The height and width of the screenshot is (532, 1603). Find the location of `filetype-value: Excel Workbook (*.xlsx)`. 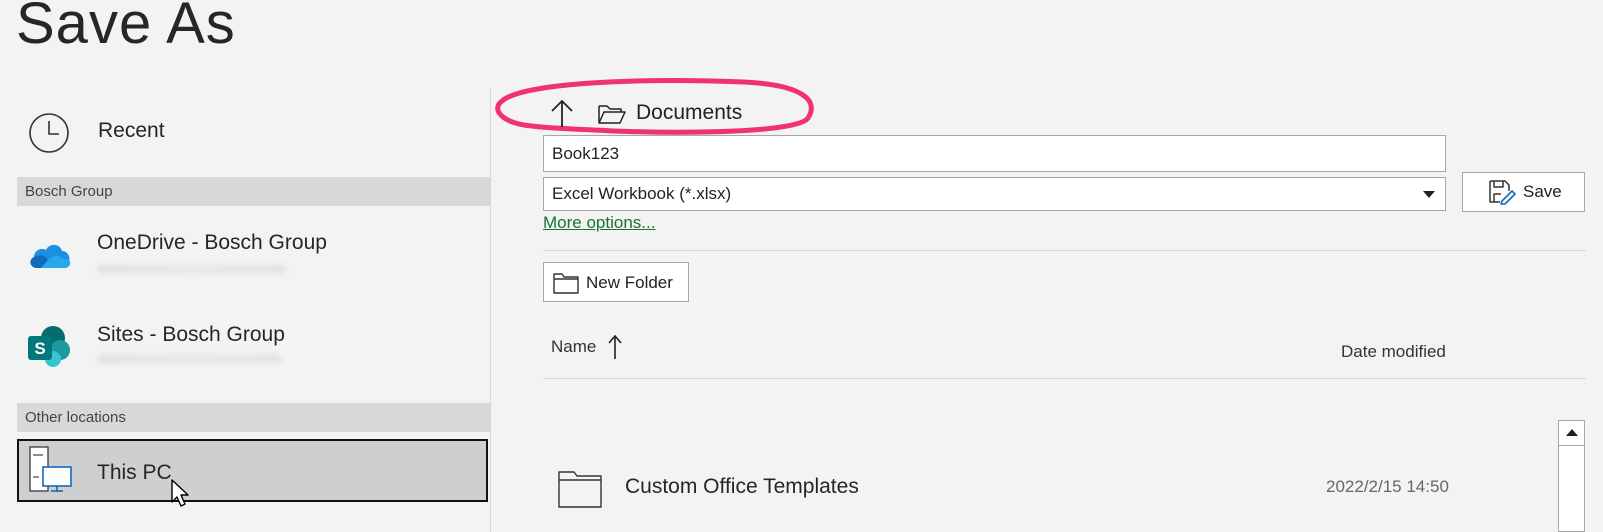

filetype-value: Excel Workbook (*.xlsx) is located at coordinates (642, 193).